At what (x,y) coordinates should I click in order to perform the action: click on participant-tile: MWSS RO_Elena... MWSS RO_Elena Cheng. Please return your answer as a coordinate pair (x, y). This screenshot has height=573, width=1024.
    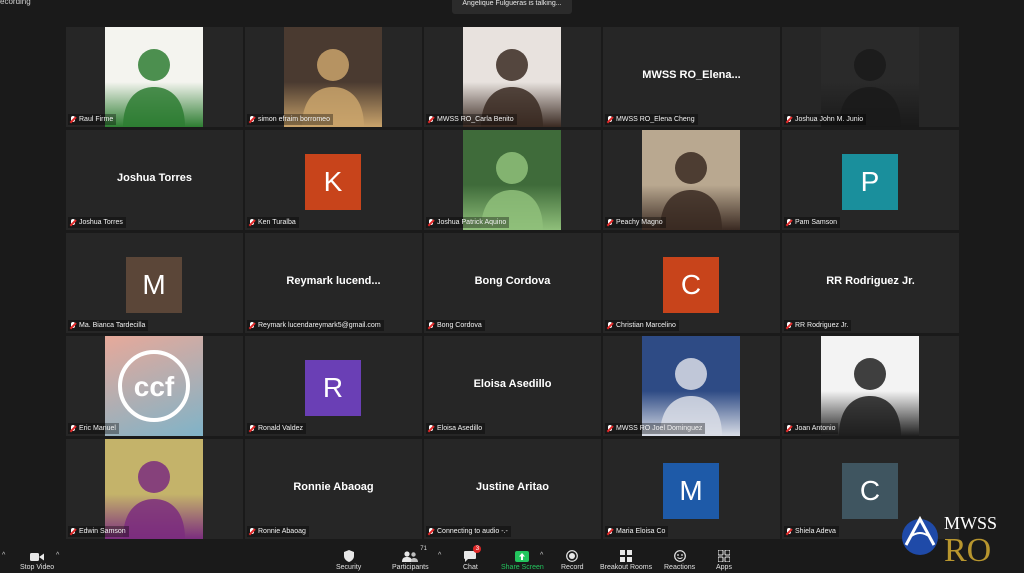
    Looking at the image, I should click on (691, 77).